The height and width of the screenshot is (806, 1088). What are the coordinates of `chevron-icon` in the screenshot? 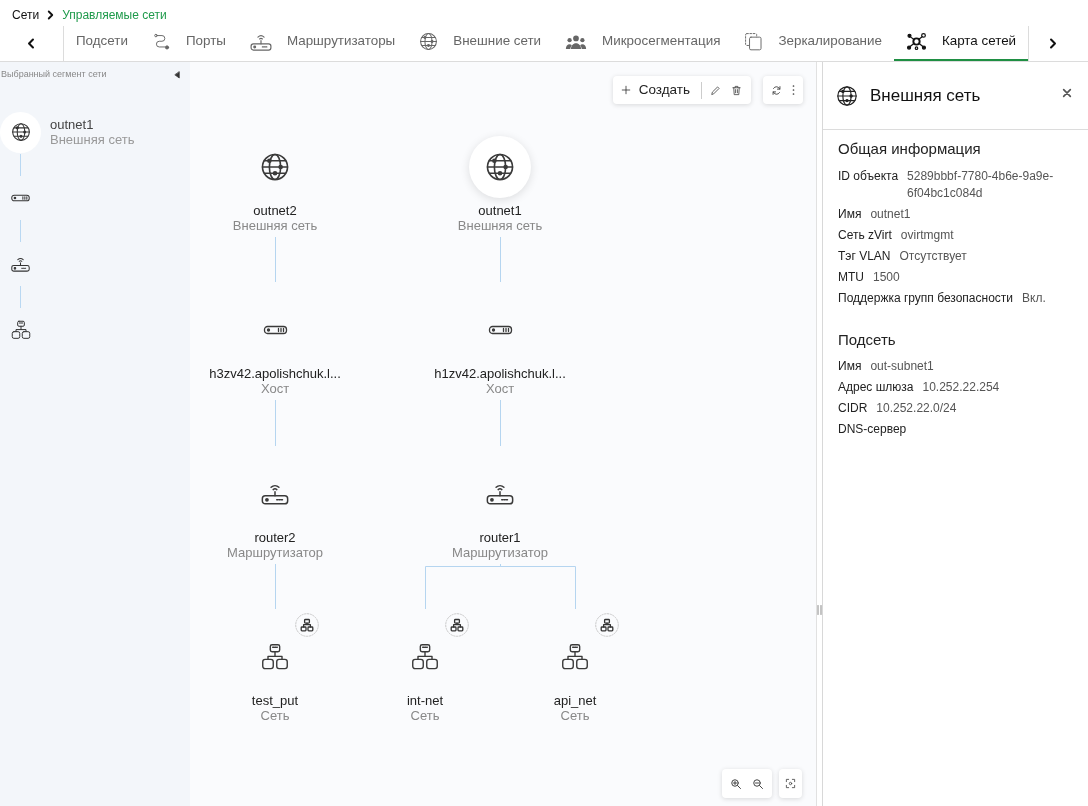 It's located at (51, 15).